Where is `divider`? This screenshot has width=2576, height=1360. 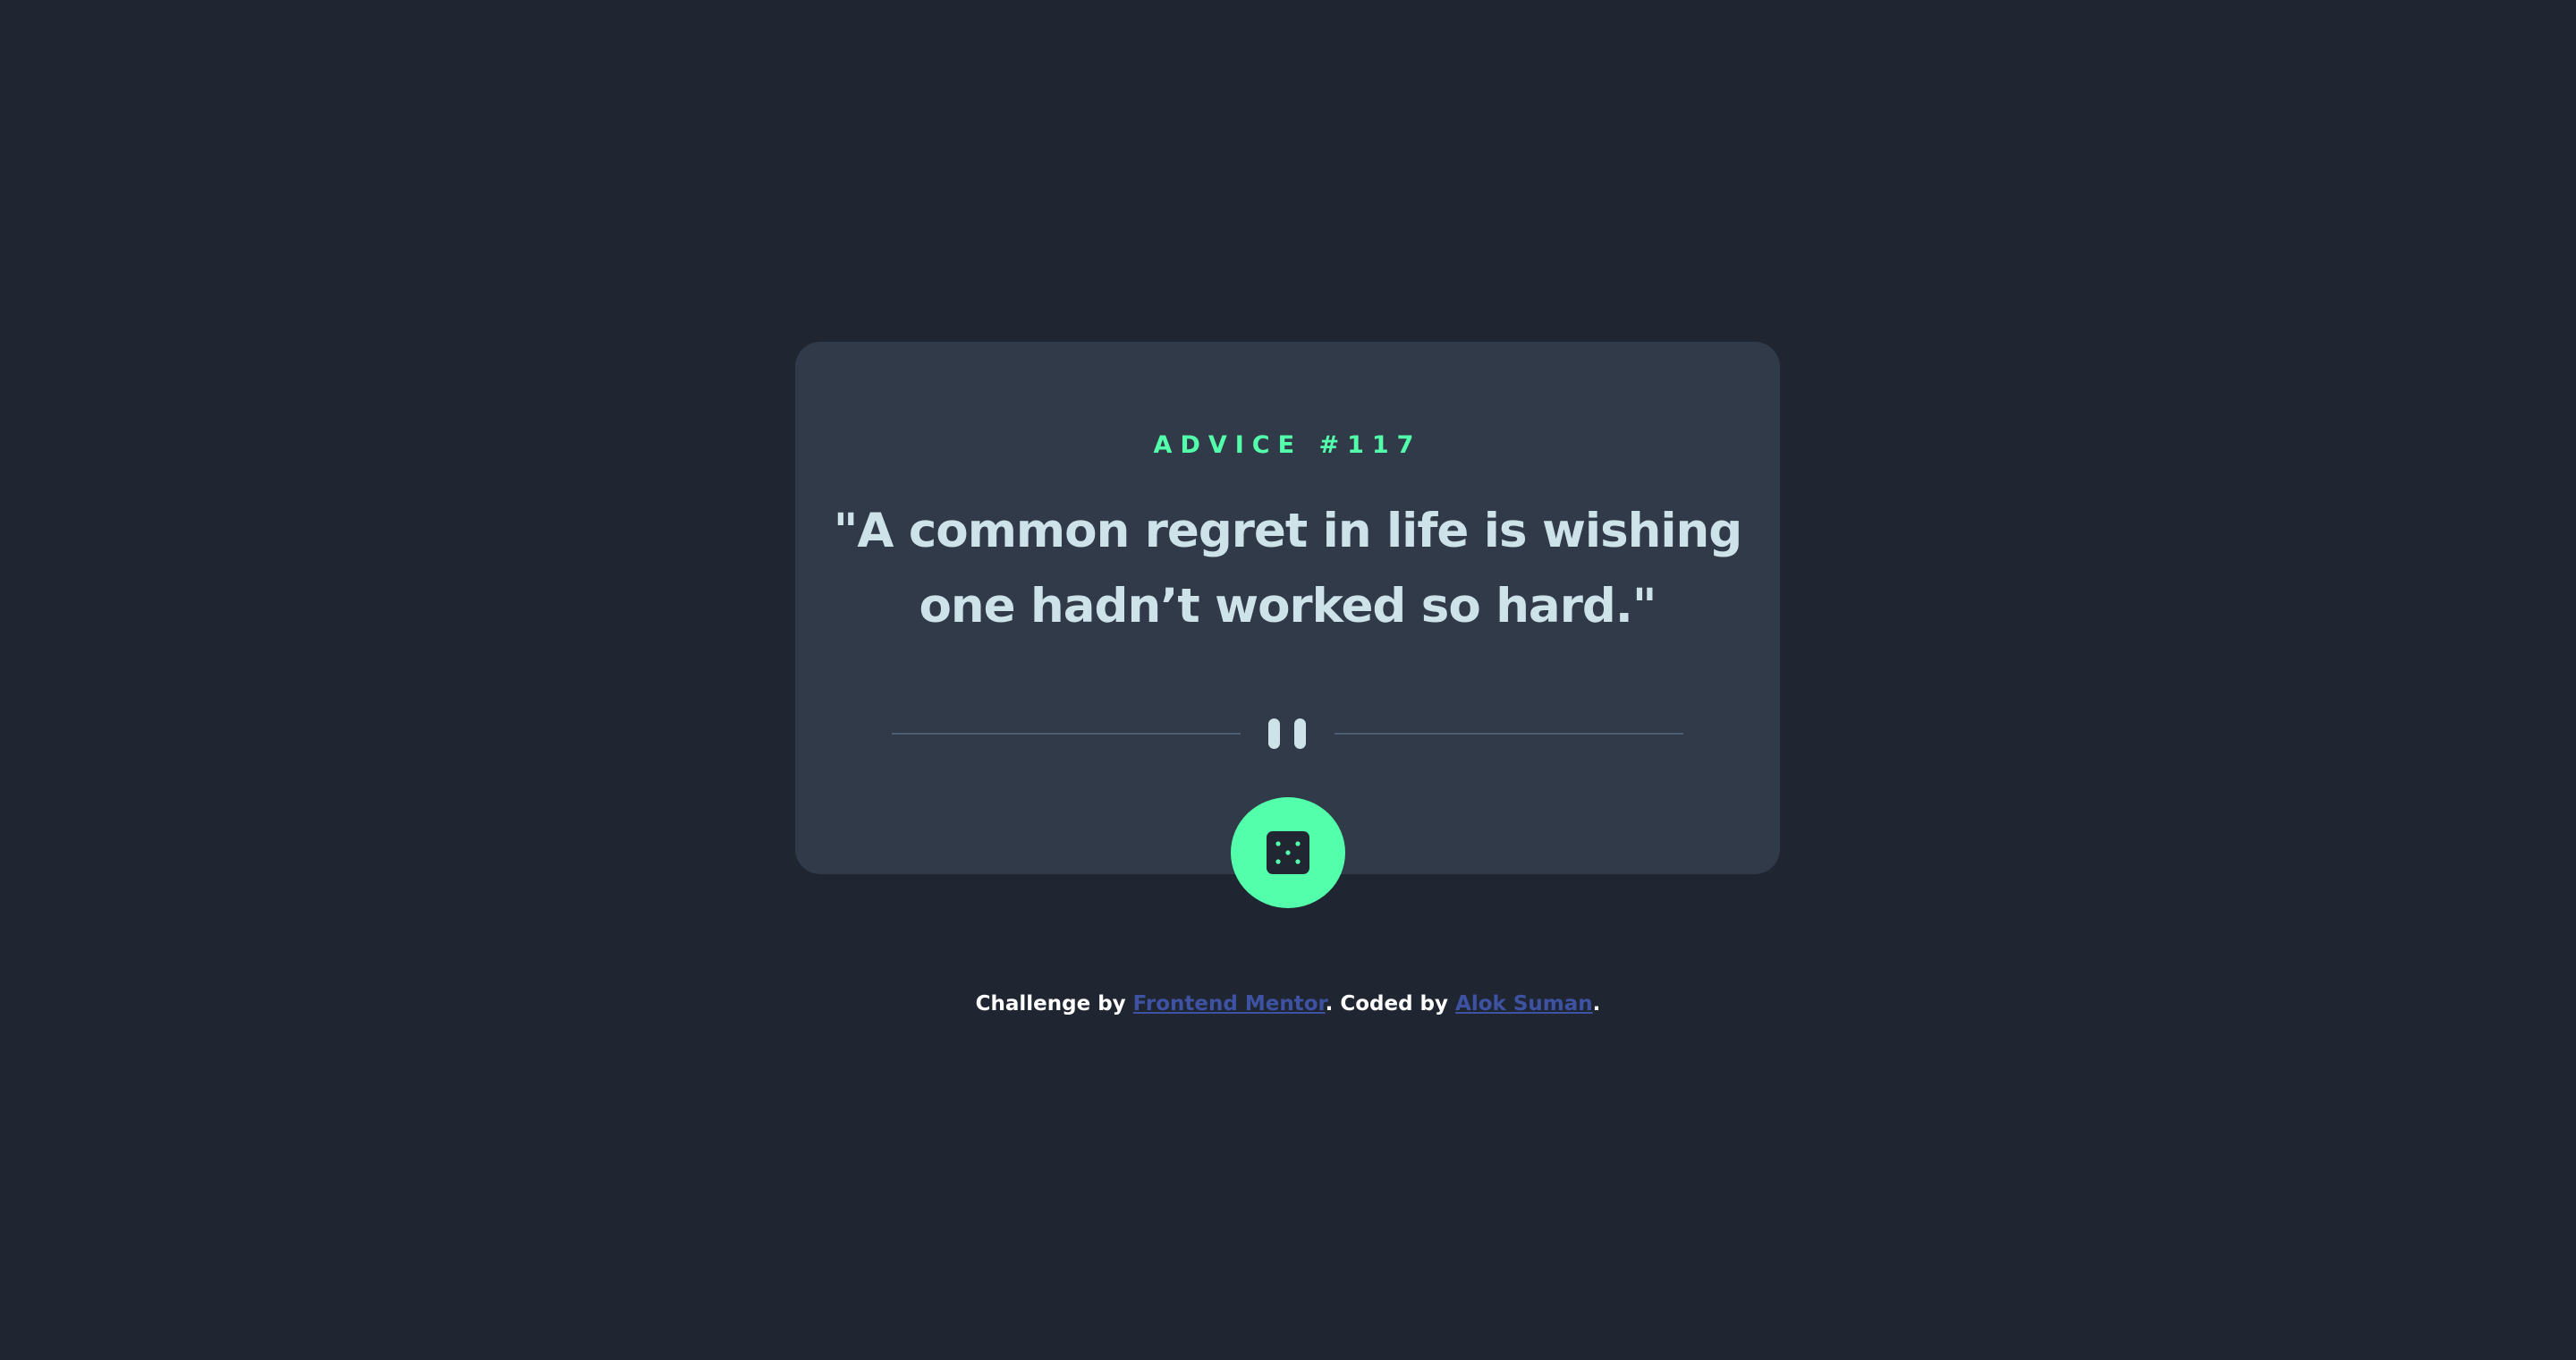
divider is located at coordinates (1287, 734).